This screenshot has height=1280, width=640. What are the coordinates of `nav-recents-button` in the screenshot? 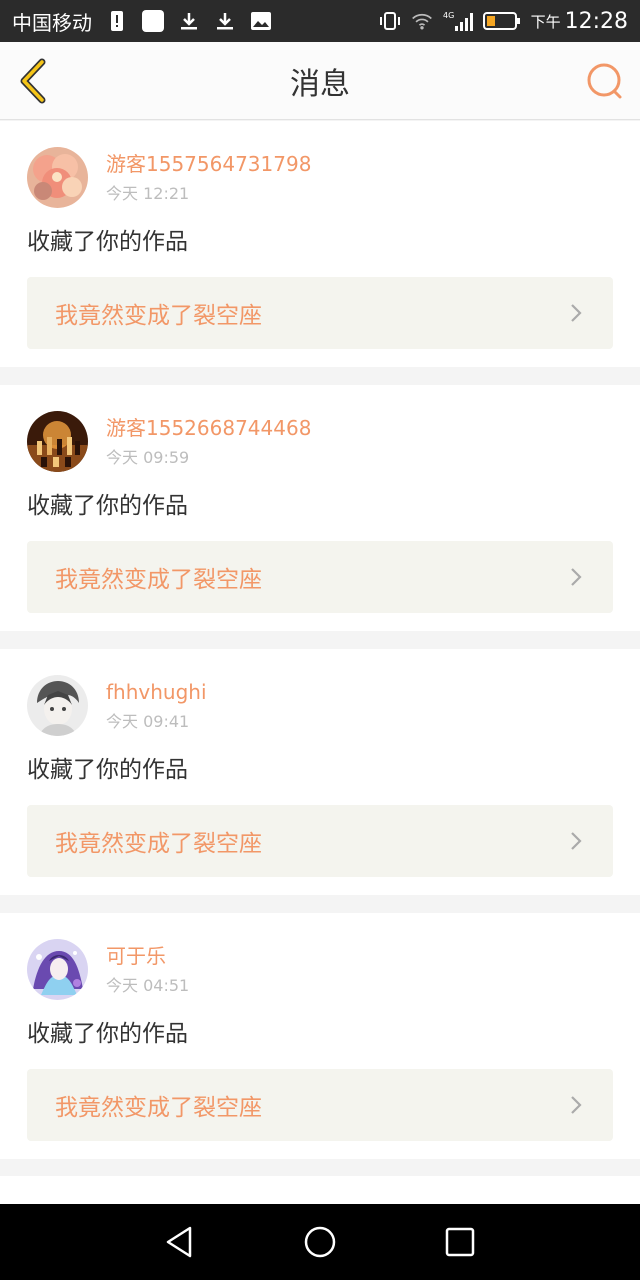 It's located at (460, 1242).